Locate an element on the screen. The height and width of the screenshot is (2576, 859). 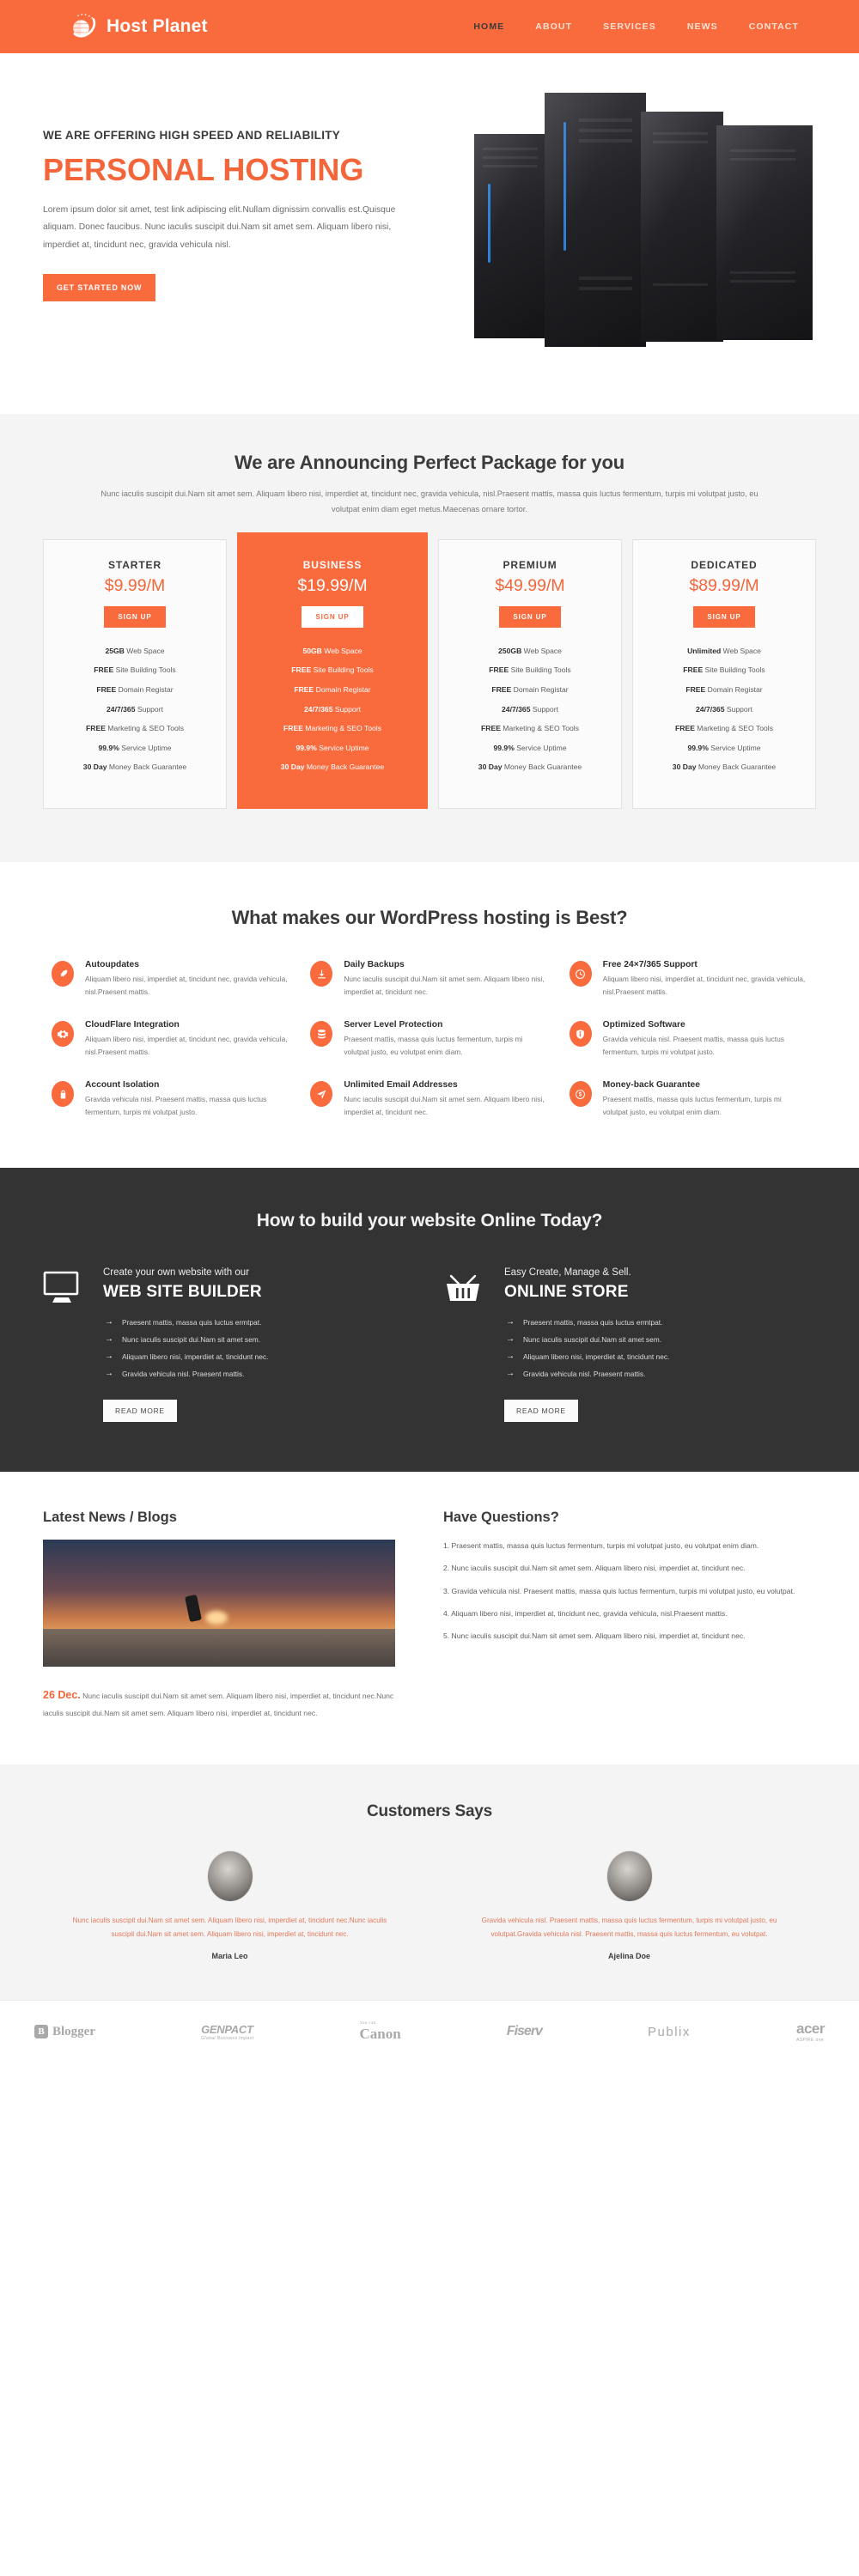
logo-label: Canon is located at coordinates (380, 2033).